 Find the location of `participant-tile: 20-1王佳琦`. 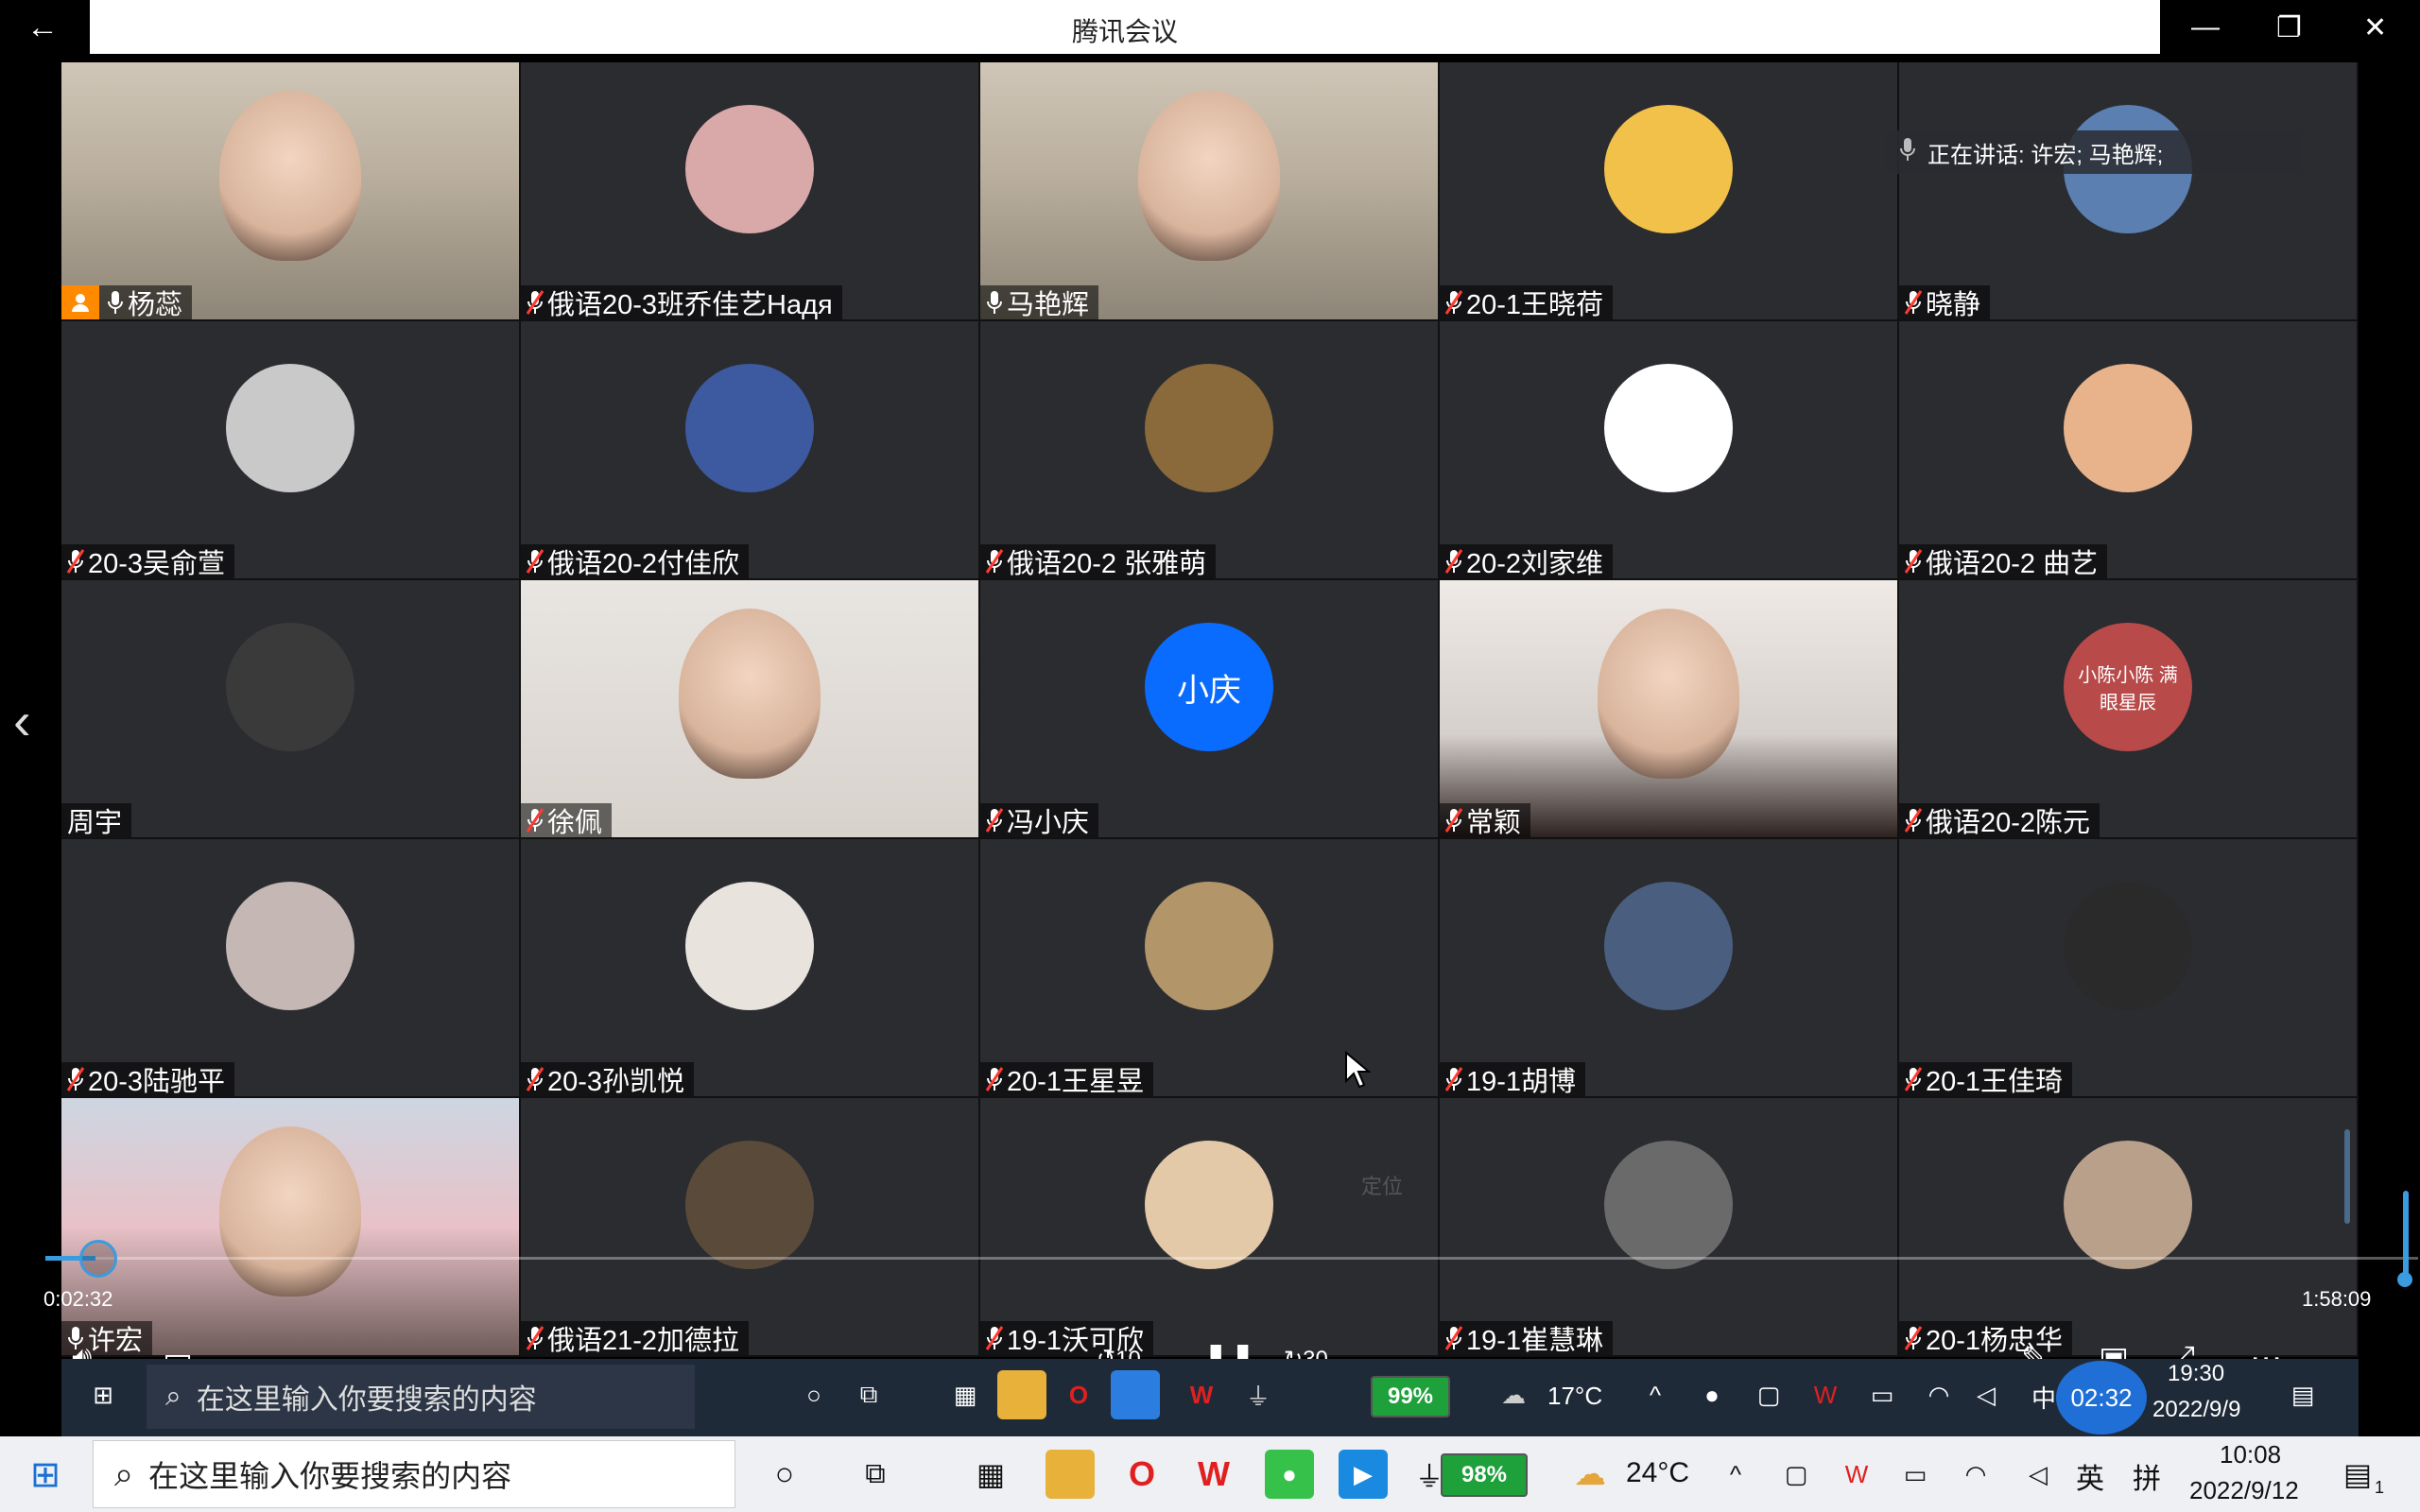

participant-tile: 20-1王佳琦 is located at coordinates (2128, 967).